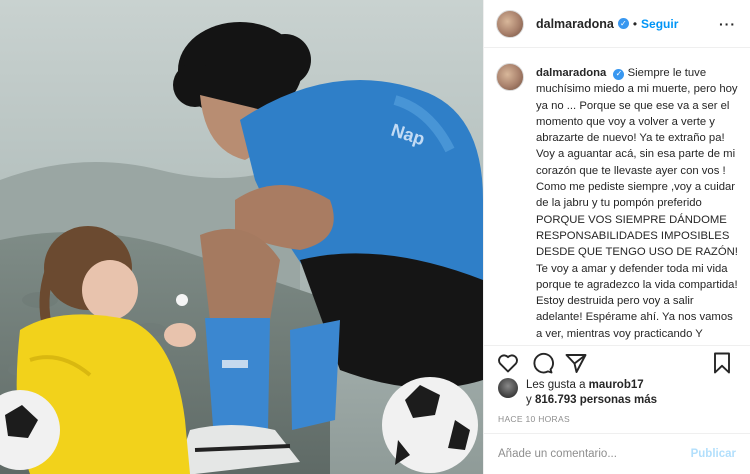 The width and height of the screenshot is (750, 474). I want to click on author-username: dalmaradona, so click(575, 24).